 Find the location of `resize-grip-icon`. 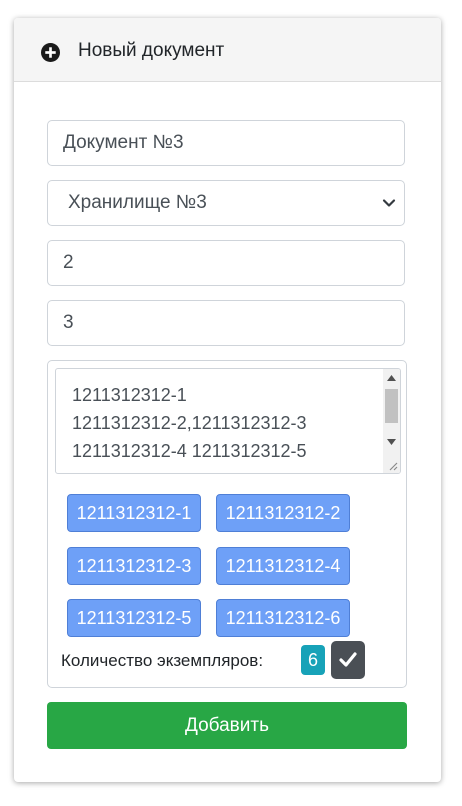

resize-grip-icon is located at coordinates (393, 466).